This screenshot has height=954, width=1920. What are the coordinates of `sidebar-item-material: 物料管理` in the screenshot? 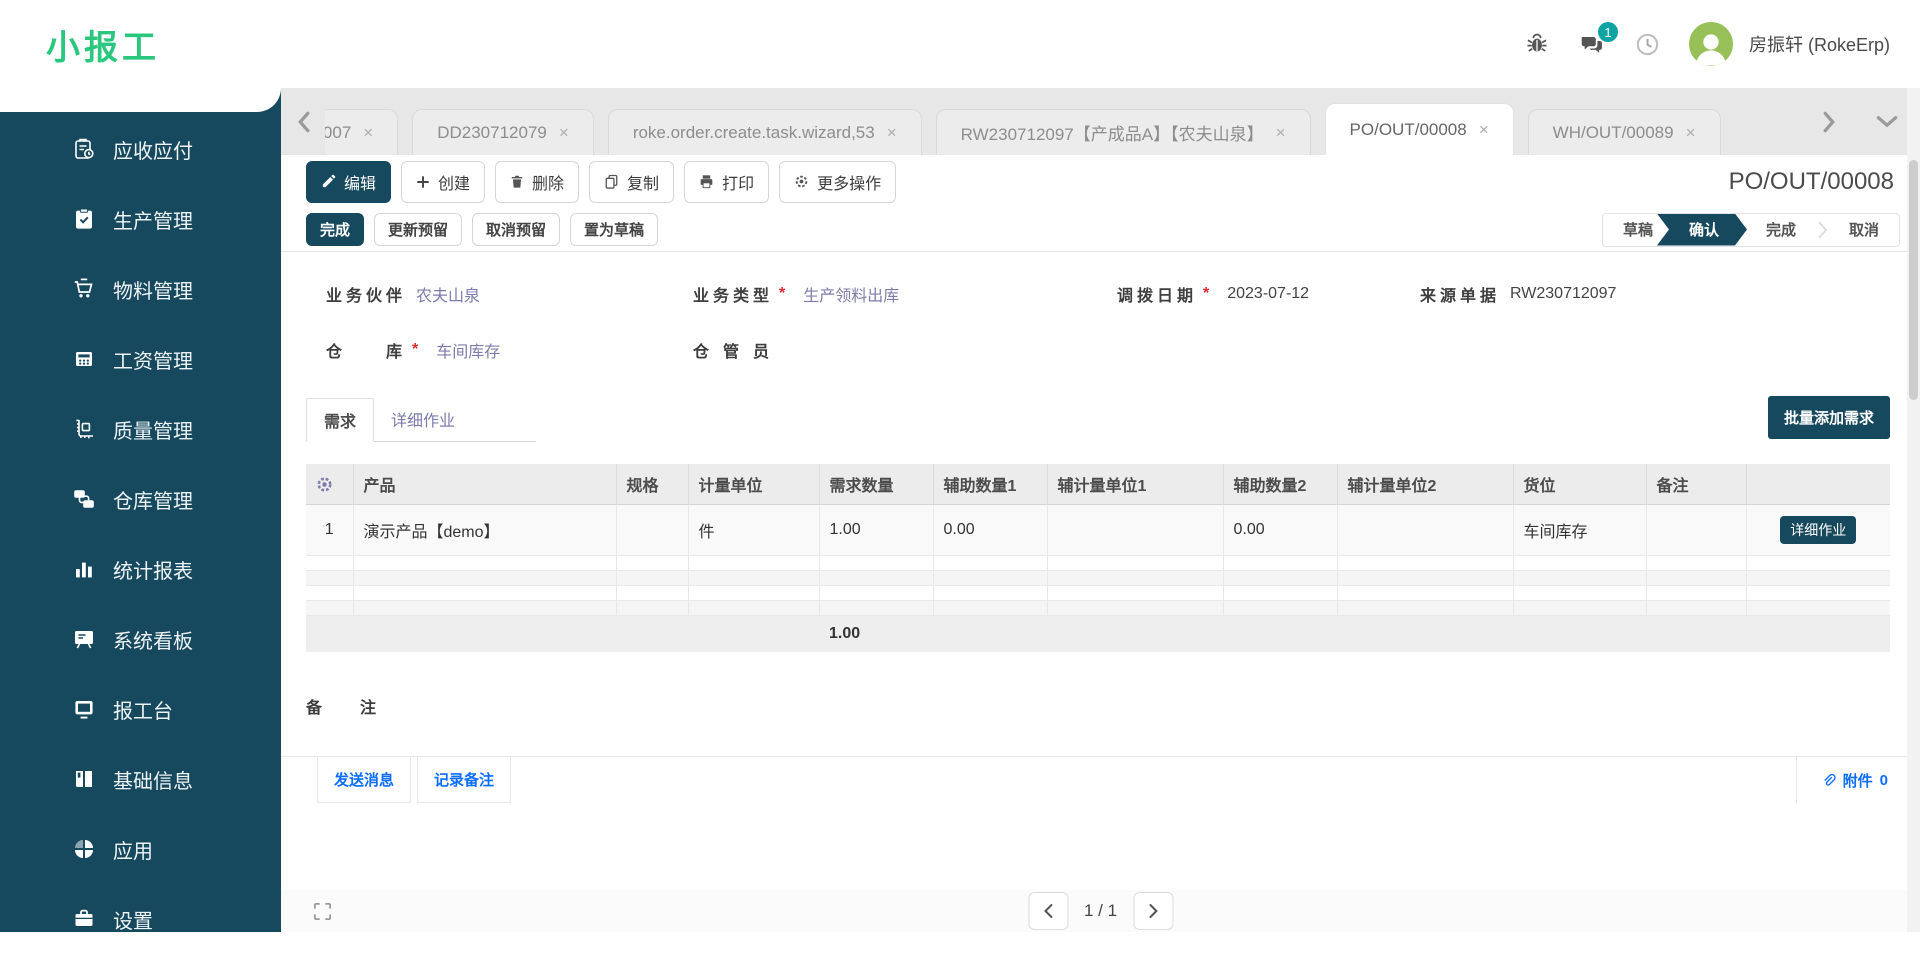 It's located at (140, 289).